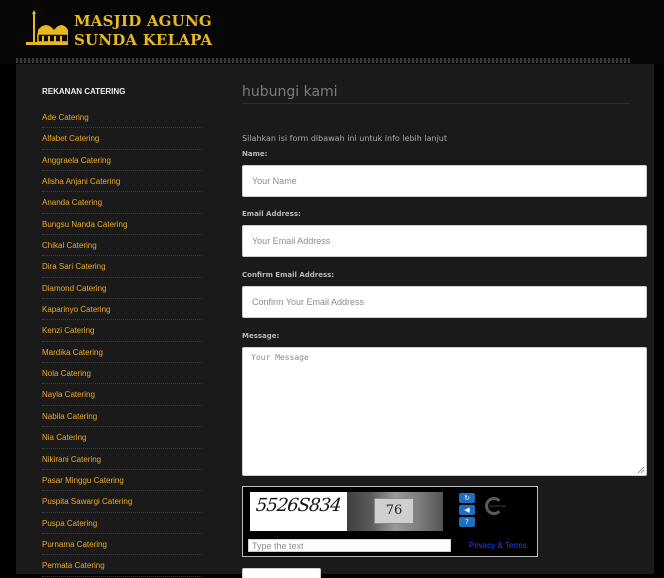 The image size is (664, 578). I want to click on catering-link: Ade Catering, so click(65, 117).